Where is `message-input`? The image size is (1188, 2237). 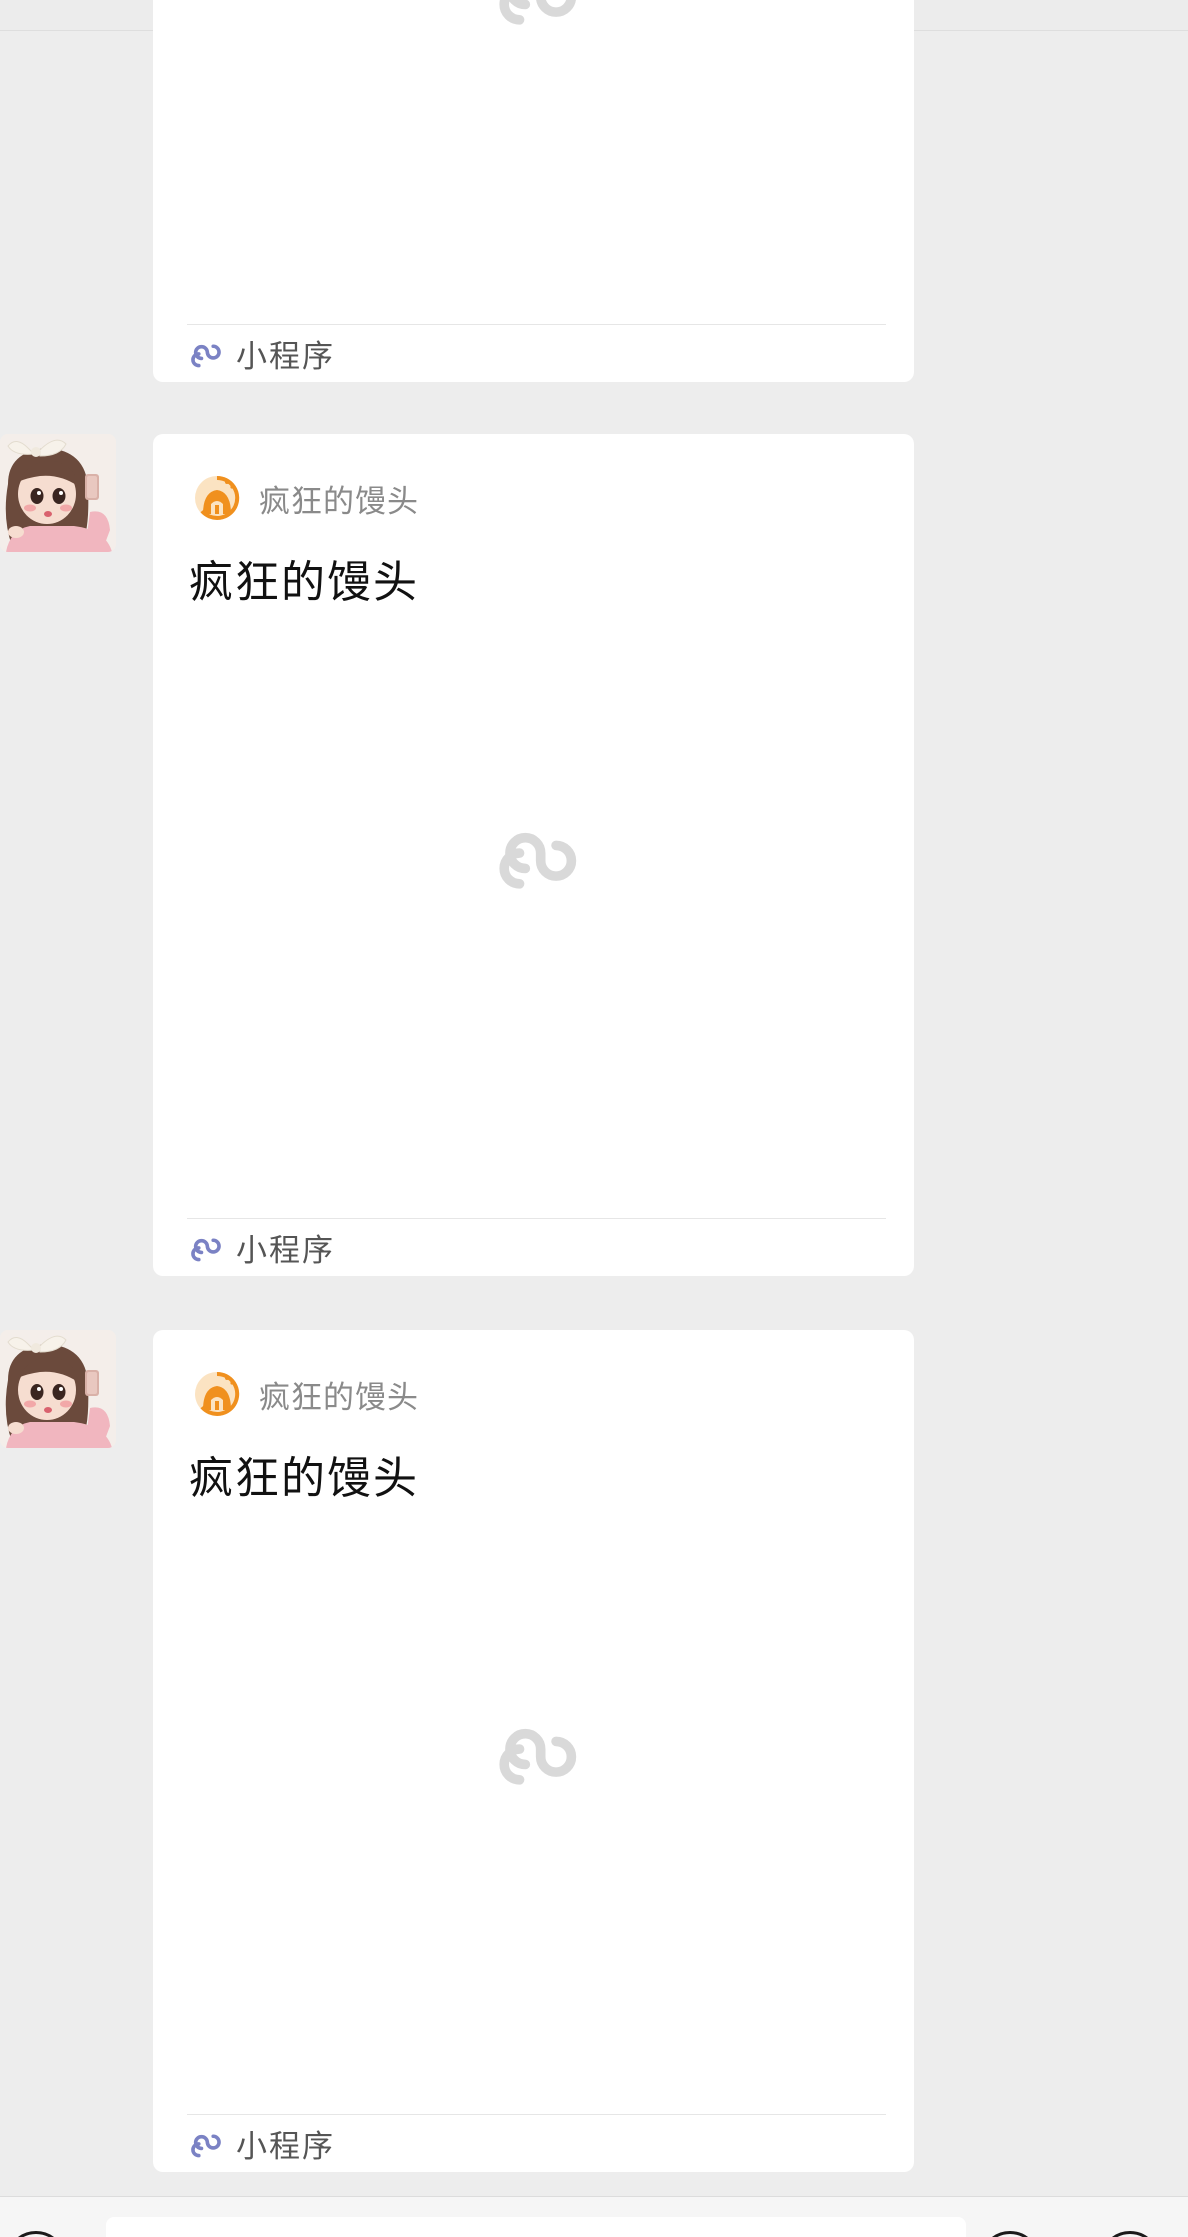
message-input is located at coordinates (536, 2227).